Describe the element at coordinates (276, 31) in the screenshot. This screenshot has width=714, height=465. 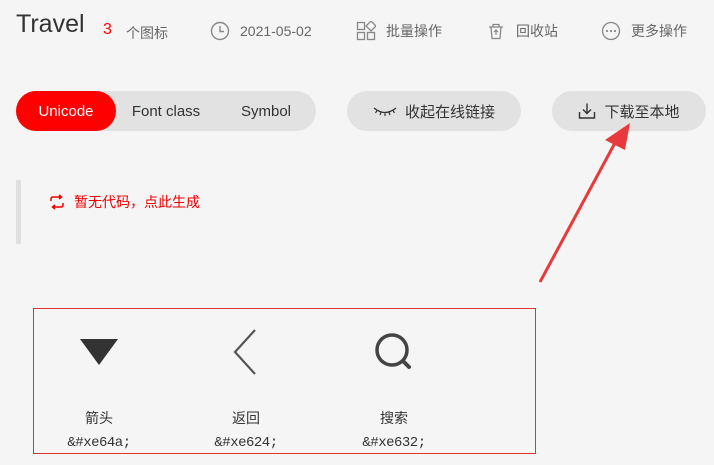
I see `date-text: 2021-05-02` at that location.